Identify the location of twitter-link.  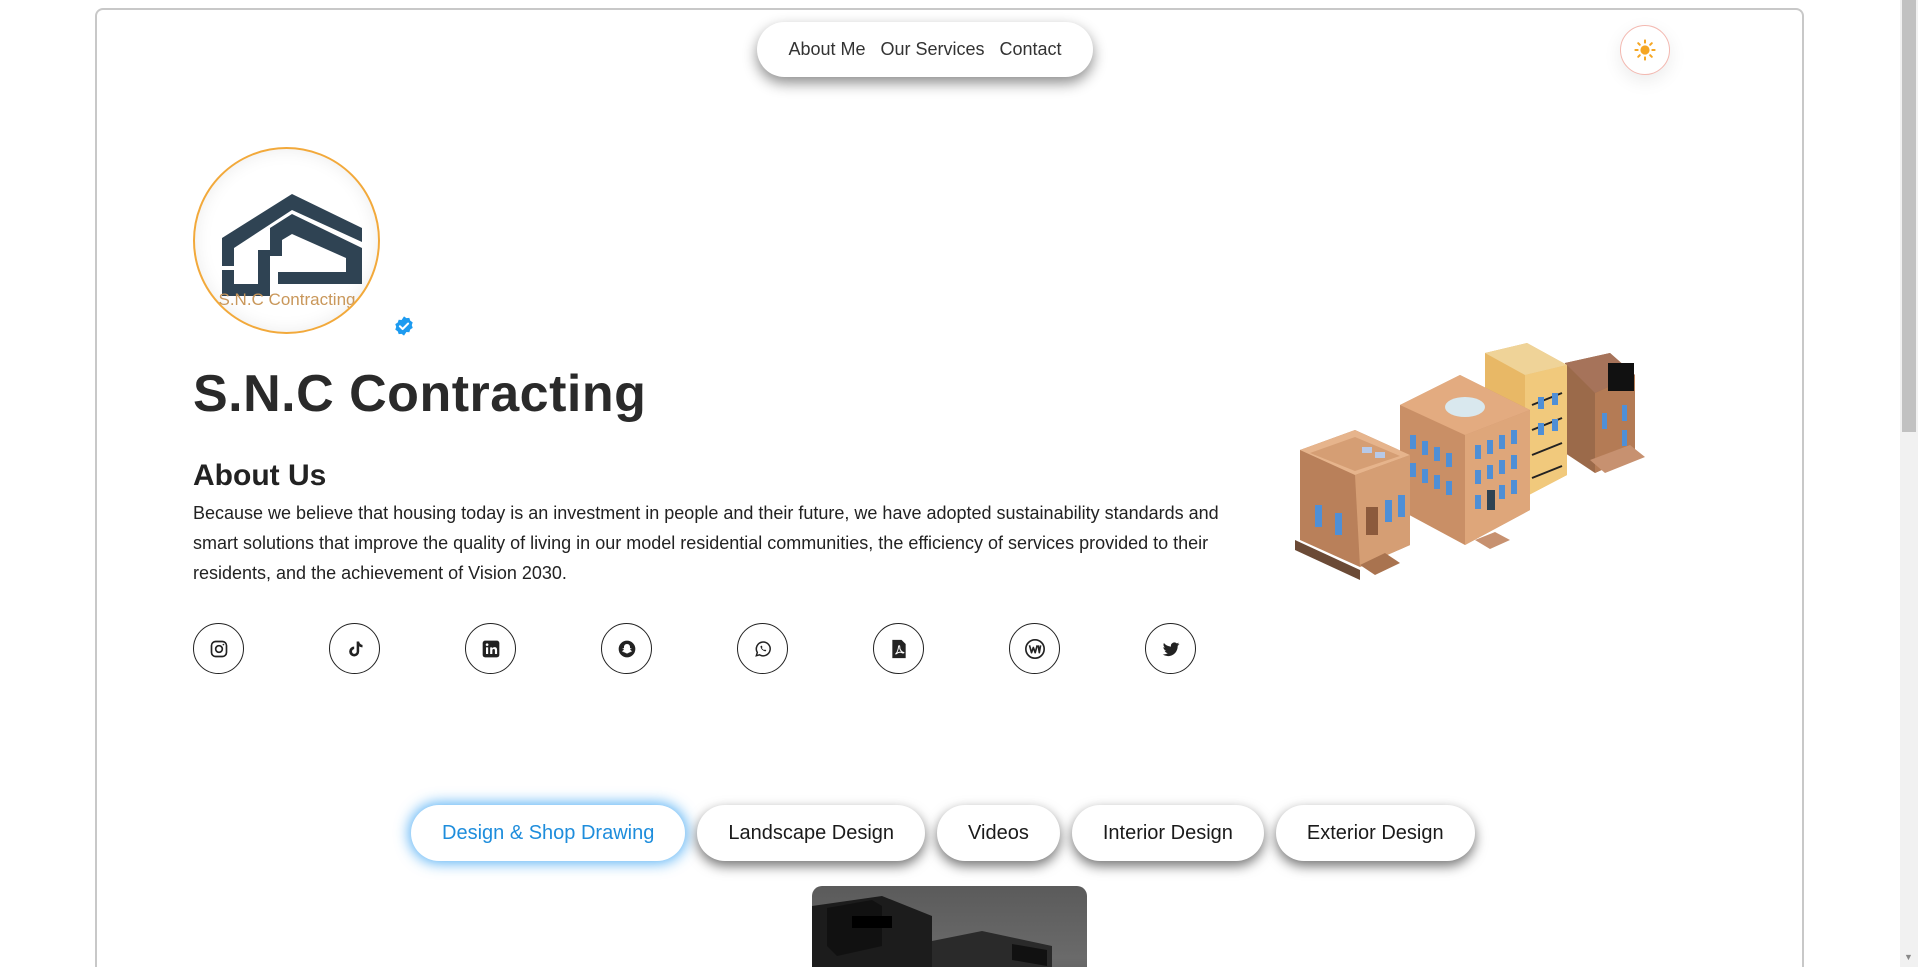
(1170, 648).